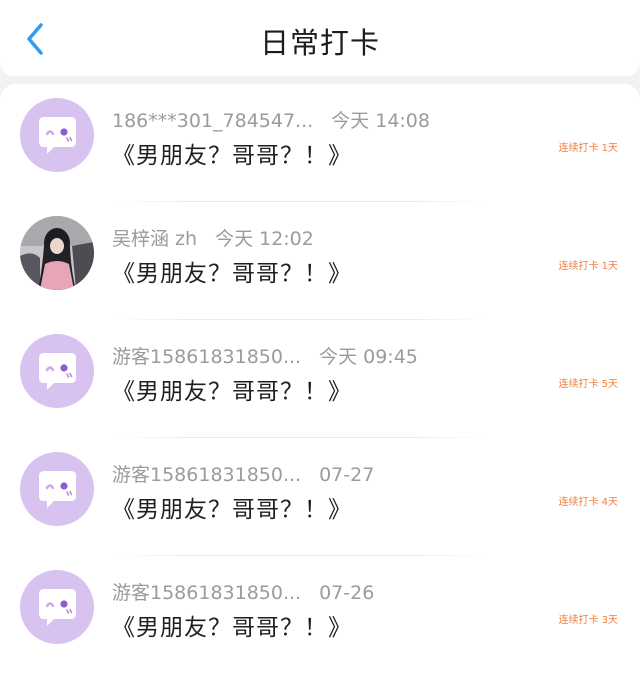 The image size is (640, 684). Describe the element at coordinates (588, 502) in the screenshot. I see `streak-badge: 连续打卡 4天` at that location.